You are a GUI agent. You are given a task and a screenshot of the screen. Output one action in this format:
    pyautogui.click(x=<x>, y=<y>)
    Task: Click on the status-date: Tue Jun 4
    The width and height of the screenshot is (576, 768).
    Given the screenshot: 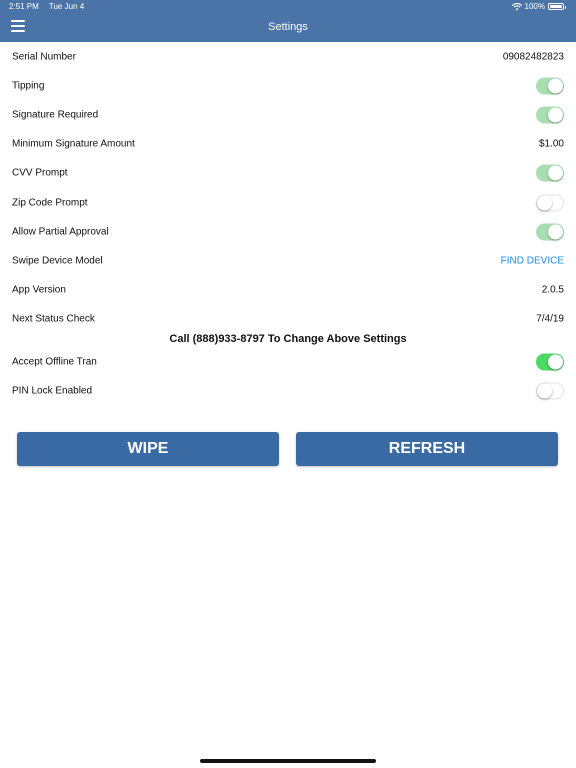 What is the action you would take?
    pyautogui.click(x=66, y=6)
    